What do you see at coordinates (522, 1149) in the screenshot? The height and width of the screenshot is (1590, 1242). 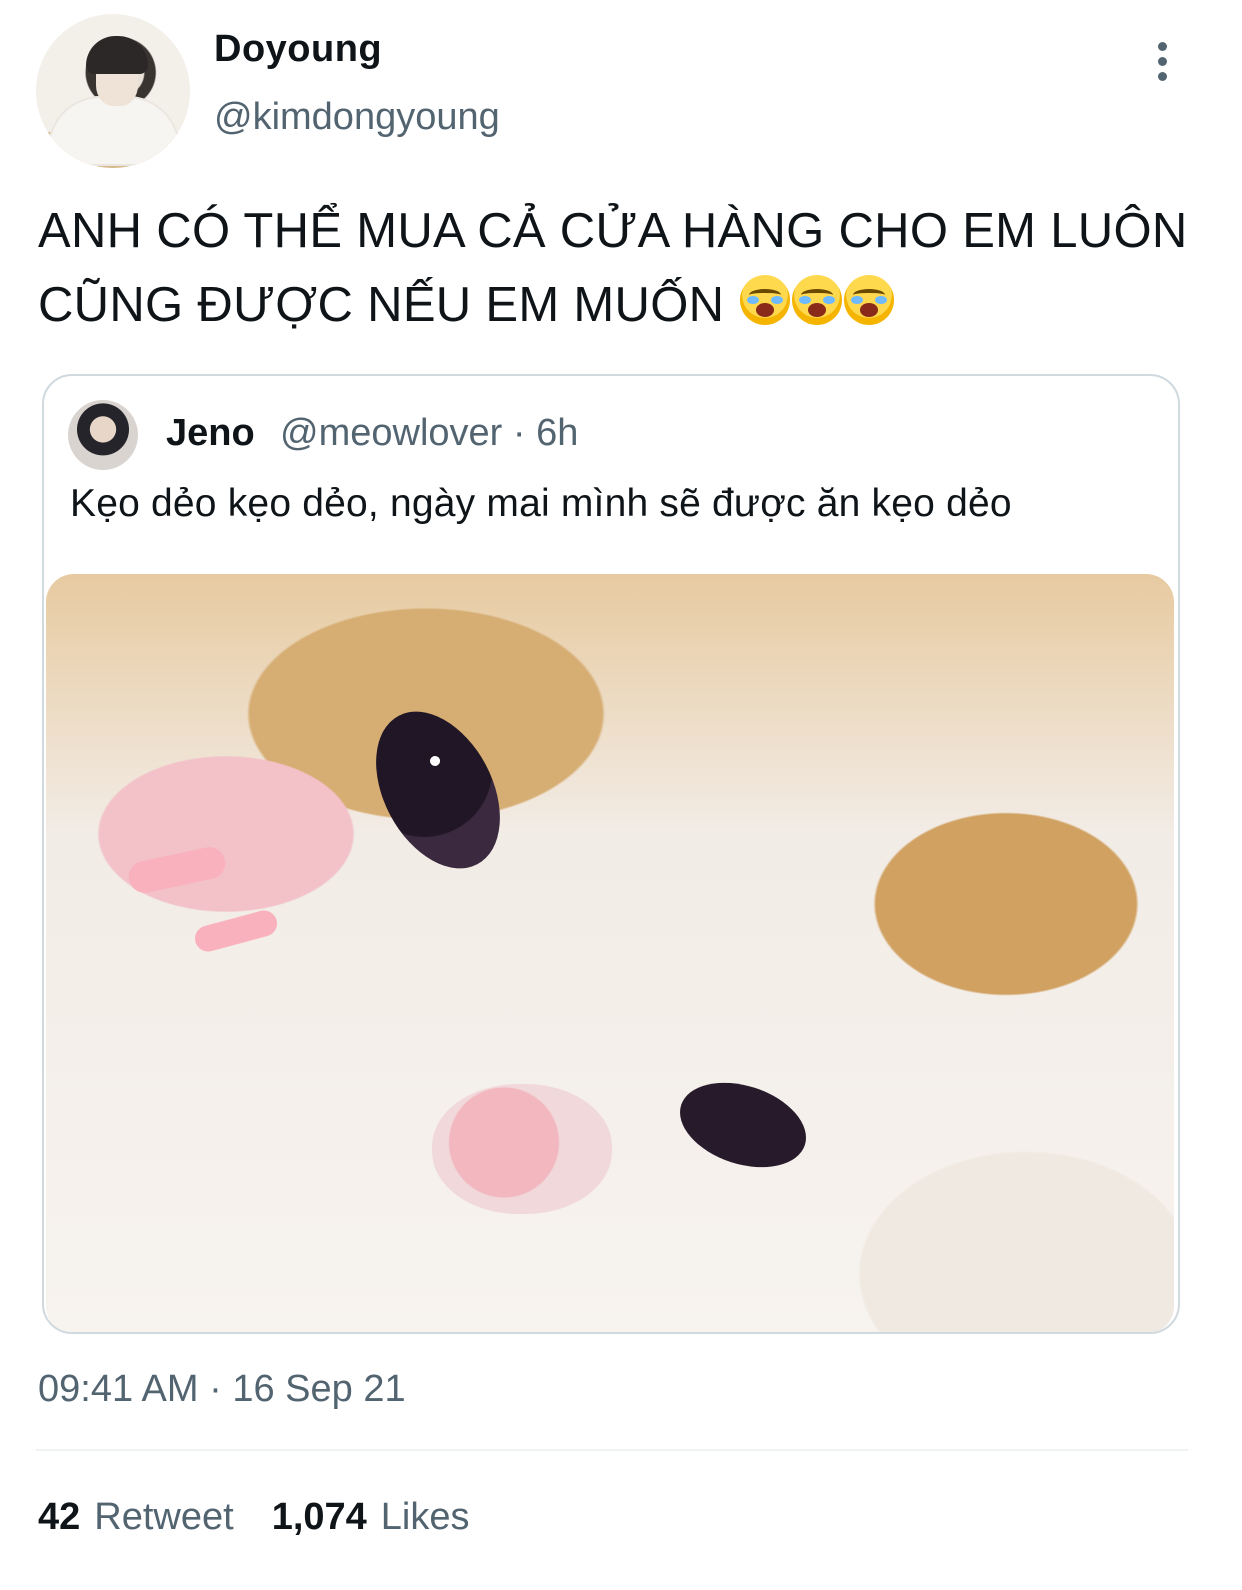 I see `cat-nose` at bounding box center [522, 1149].